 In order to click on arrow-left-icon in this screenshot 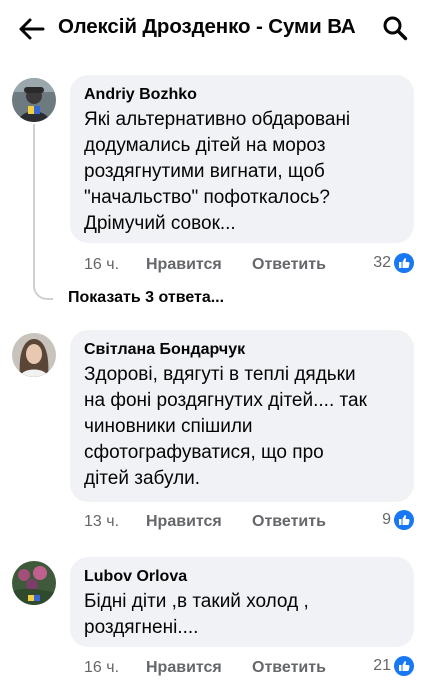, I will do `click(32, 29)`.